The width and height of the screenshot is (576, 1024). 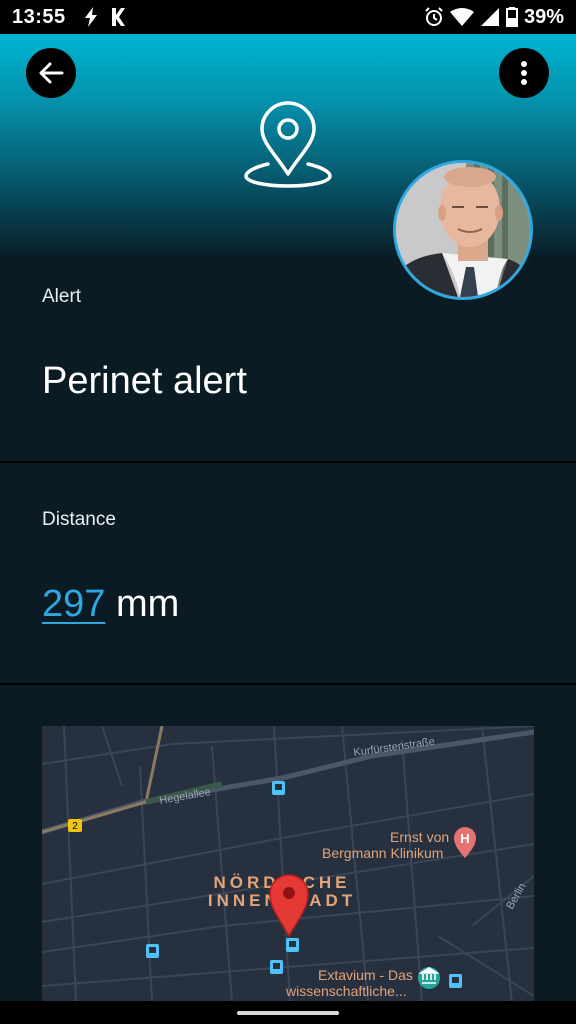 I want to click on location-marker-icon, so click(x=289, y=906).